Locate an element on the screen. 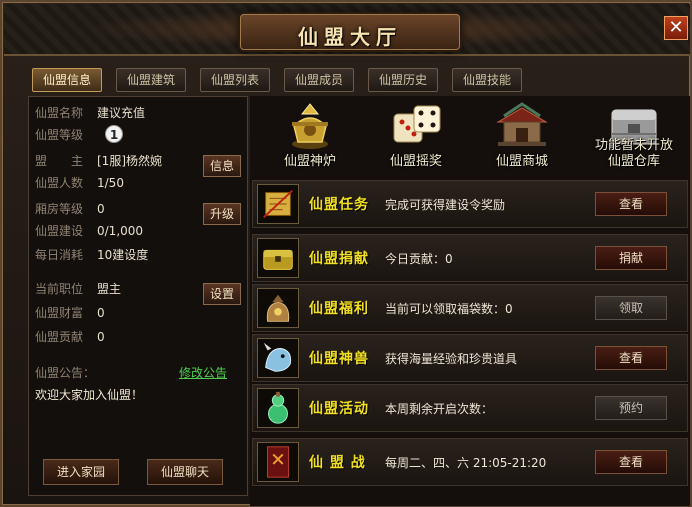 This screenshot has width=692, height=507. guild-level-badge: 1 is located at coordinates (114, 134).